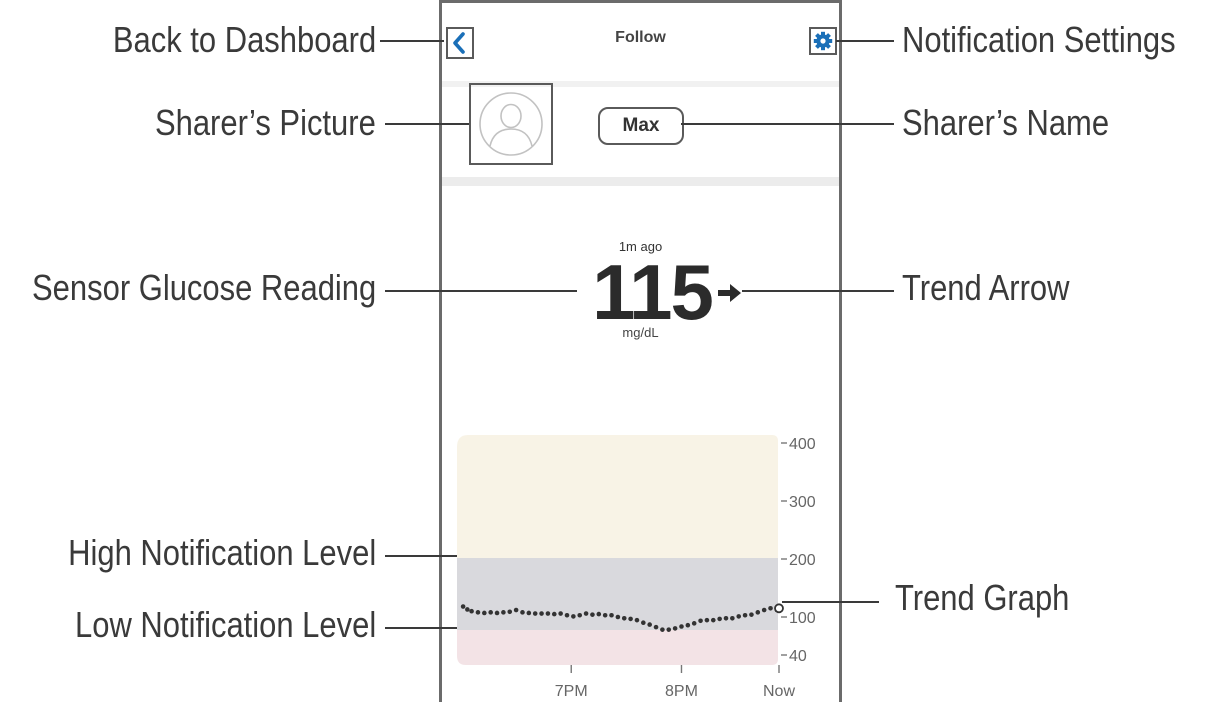 The image size is (1212, 702). I want to click on y-axis: 400 300 200 100 40, so click(798, 550).